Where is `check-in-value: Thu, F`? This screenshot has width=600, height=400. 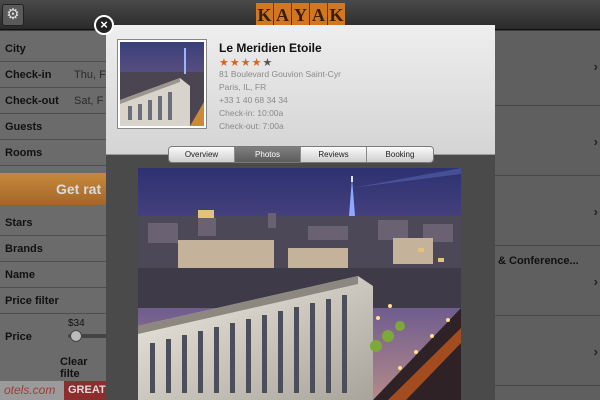
check-in-value: Thu, F is located at coordinates (90, 75).